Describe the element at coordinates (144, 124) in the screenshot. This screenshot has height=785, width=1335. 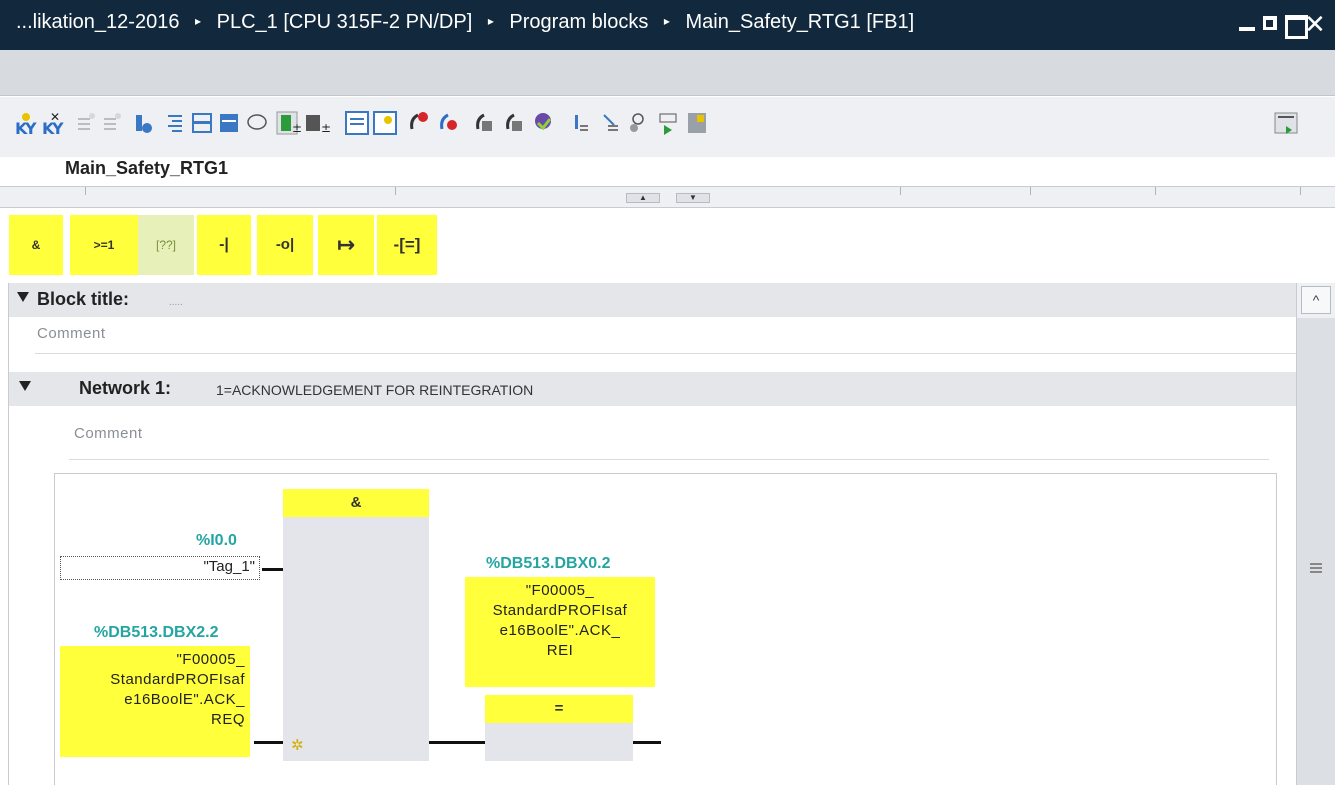
I see `interface-icon` at that location.